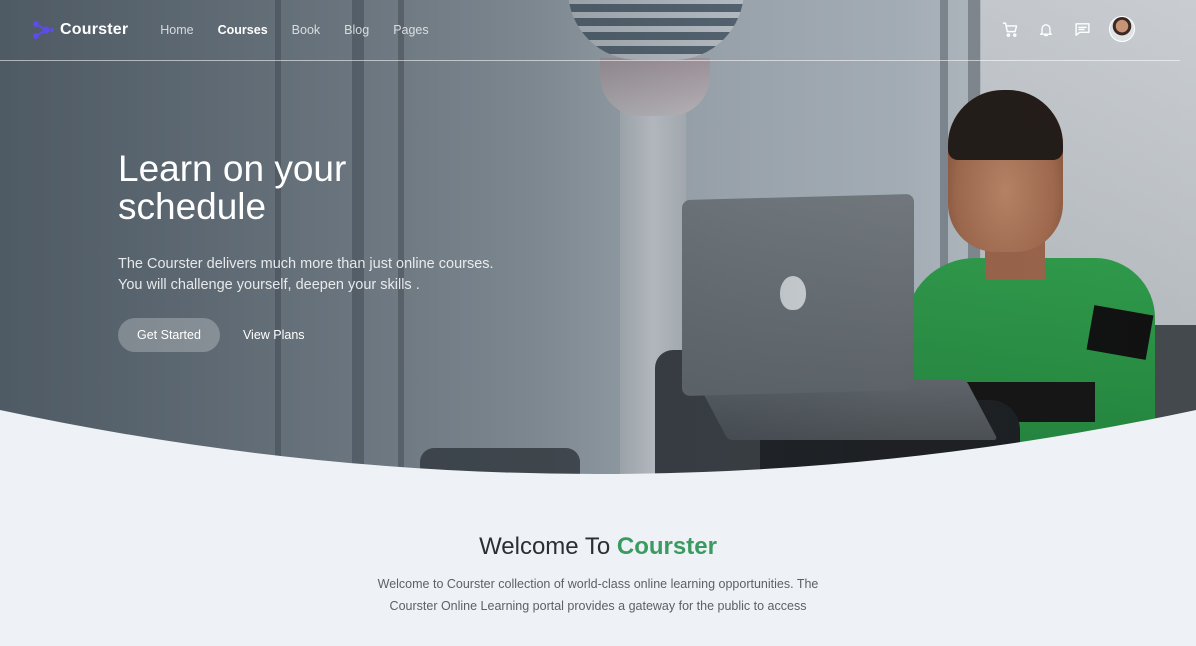 Image resolution: width=1196 pixels, height=646 pixels. I want to click on nav-link-blog: Blog, so click(356, 30).